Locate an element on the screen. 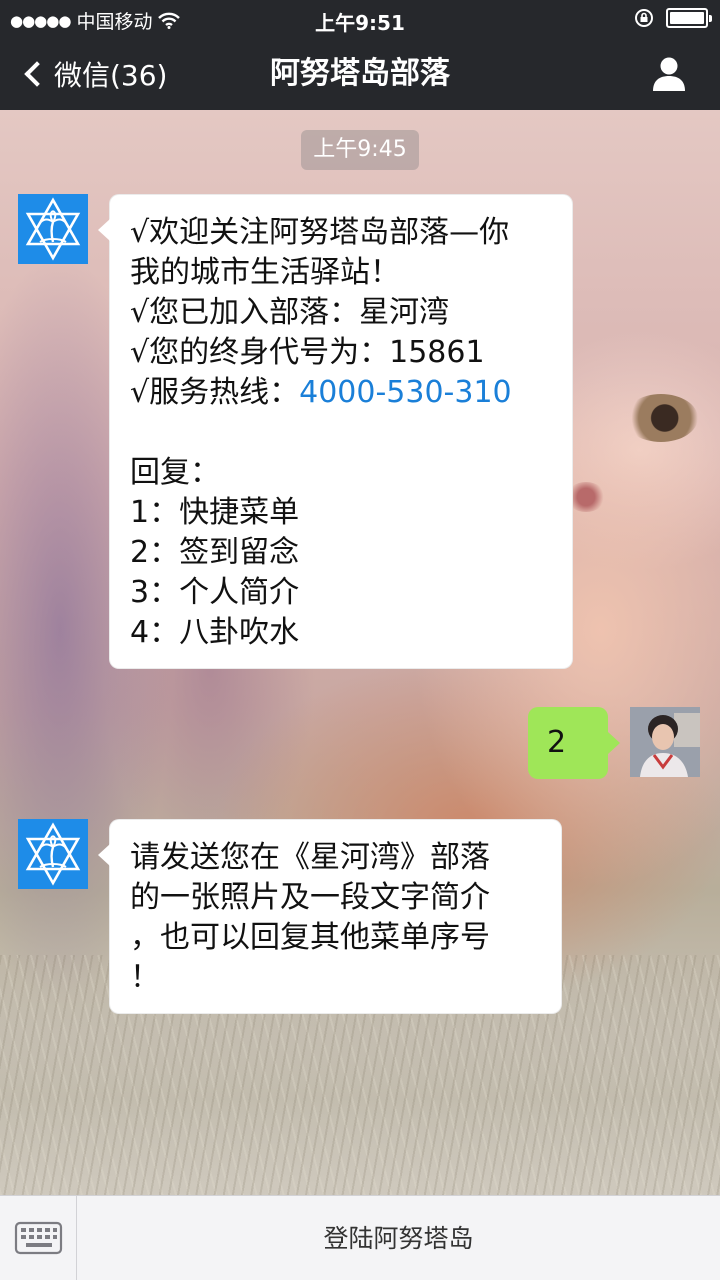 The image size is (720, 1280). keyboard-icon is located at coordinates (38, 1238).